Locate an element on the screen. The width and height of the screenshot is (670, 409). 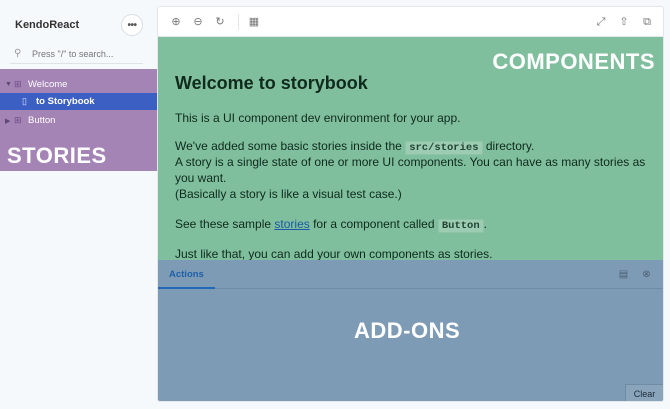
clear-button: Clear is located at coordinates (644, 392).